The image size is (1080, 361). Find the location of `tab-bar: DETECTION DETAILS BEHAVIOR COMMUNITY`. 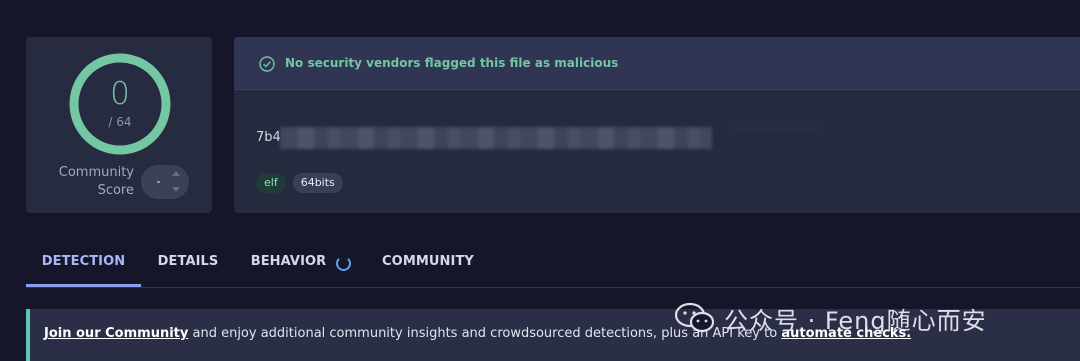

tab-bar: DETECTION DETAILS BEHAVIOR COMMUNITY is located at coordinates (553, 266).